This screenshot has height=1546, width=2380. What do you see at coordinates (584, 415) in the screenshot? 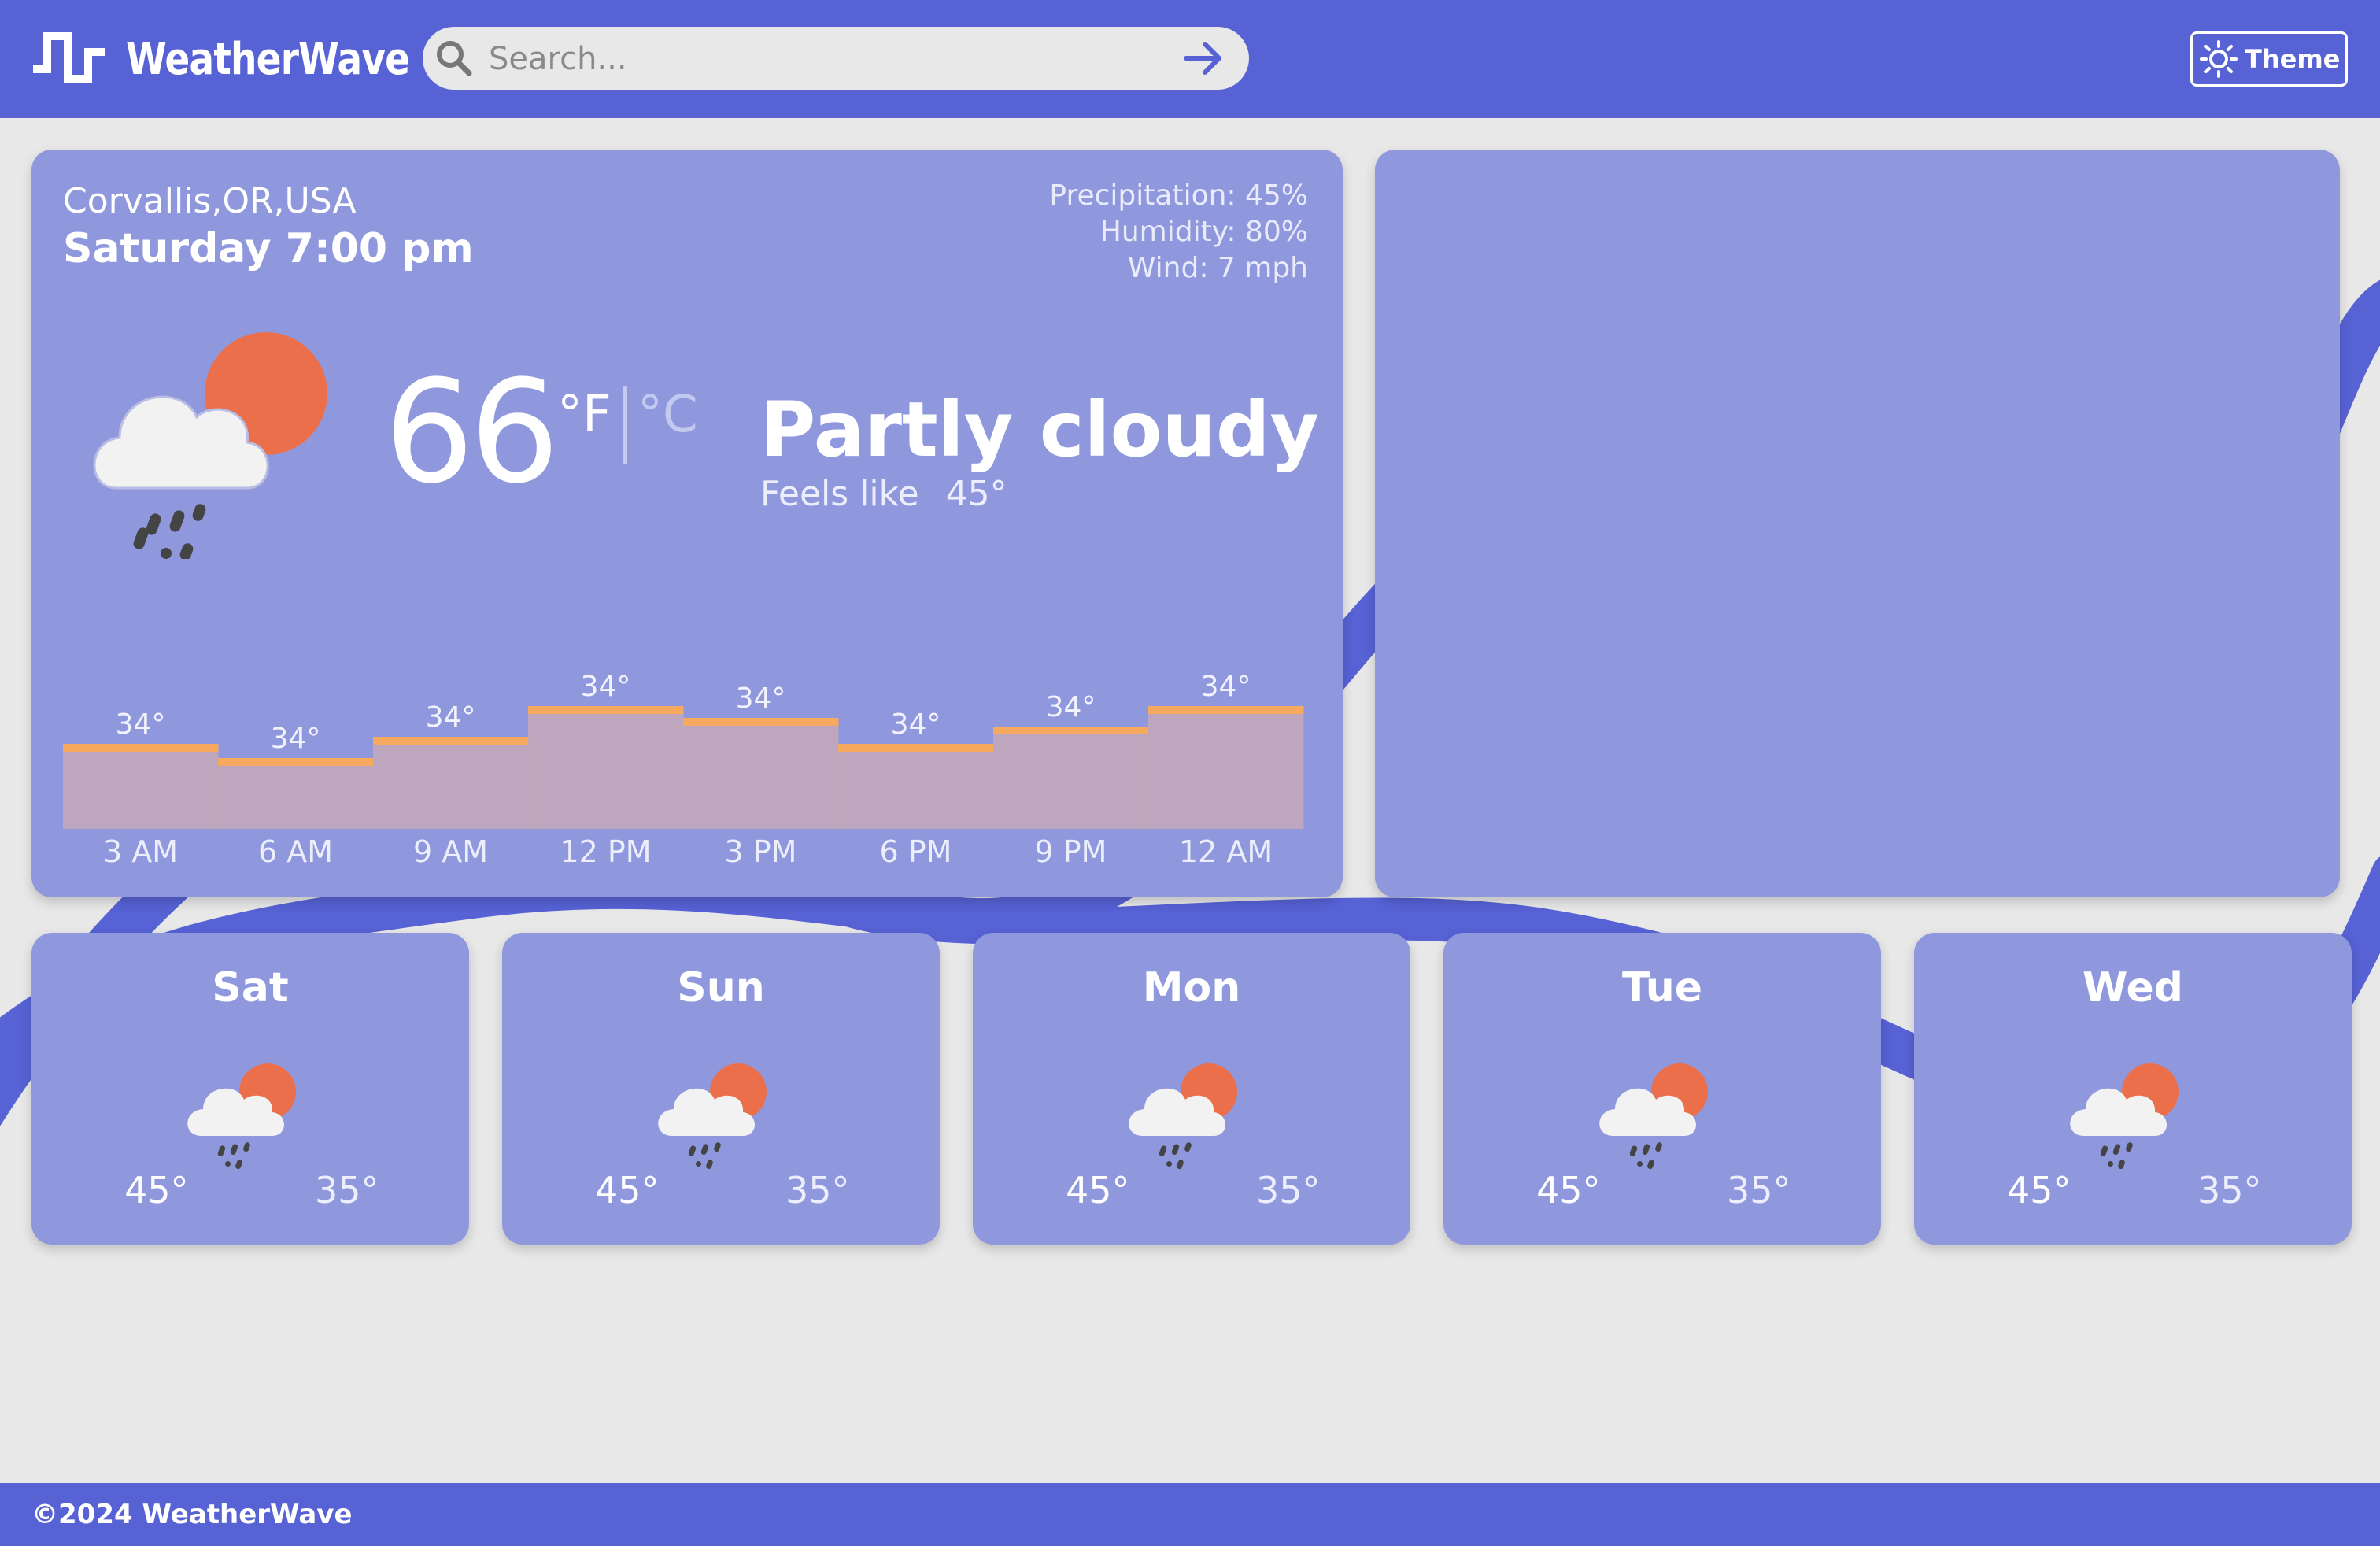
I see `unit-fahrenheit-toggle: °F` at bounding box center [584, 415].